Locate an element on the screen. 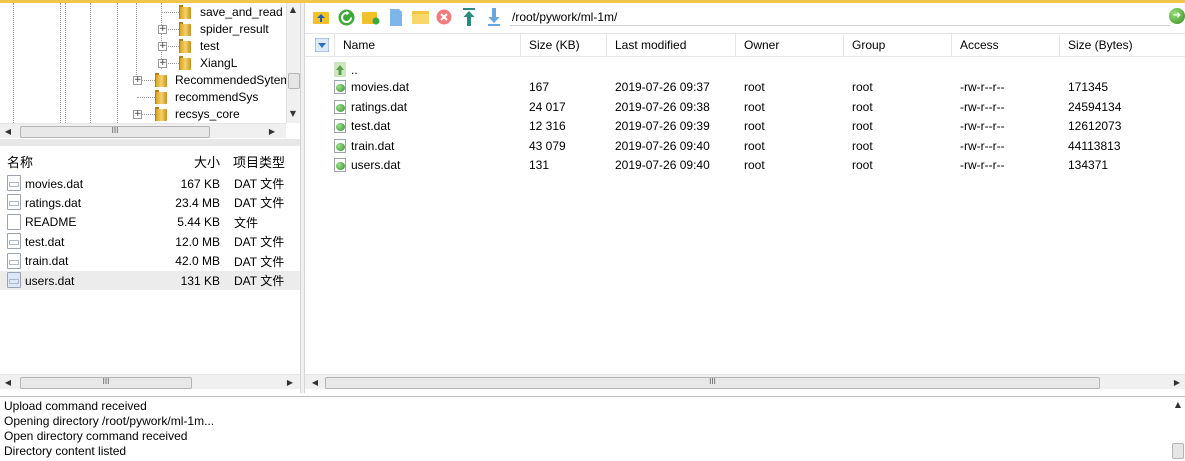 The height and width of the screenshot is (461, 1185). local-file-row: movies.dat 167 KB DAT 文件 is located at coordinates (150, 183).